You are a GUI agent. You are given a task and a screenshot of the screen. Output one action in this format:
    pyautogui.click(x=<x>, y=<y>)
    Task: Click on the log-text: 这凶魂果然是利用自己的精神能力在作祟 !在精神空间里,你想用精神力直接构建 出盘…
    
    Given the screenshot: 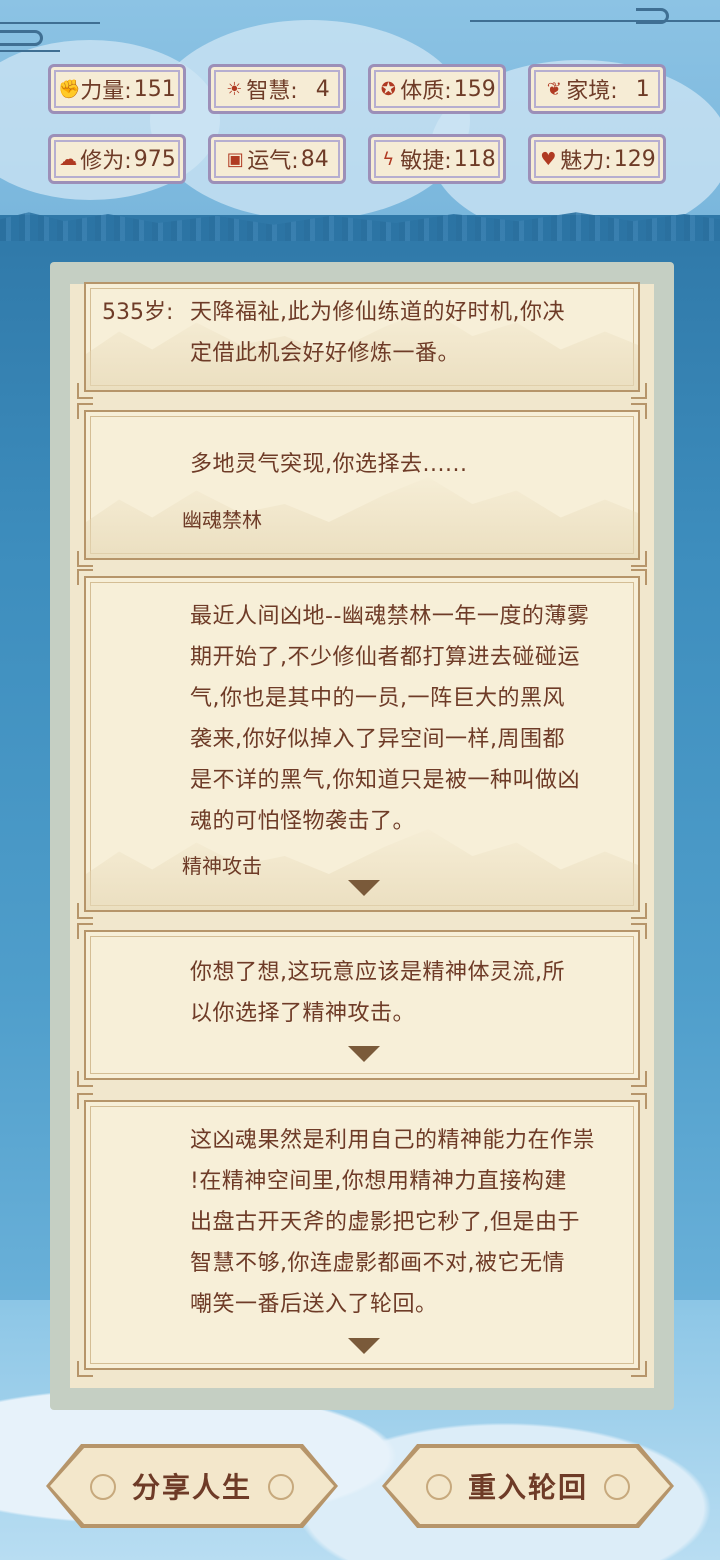 What is the action you would take?
    pyautogui.click(x=393, y=1222)
    